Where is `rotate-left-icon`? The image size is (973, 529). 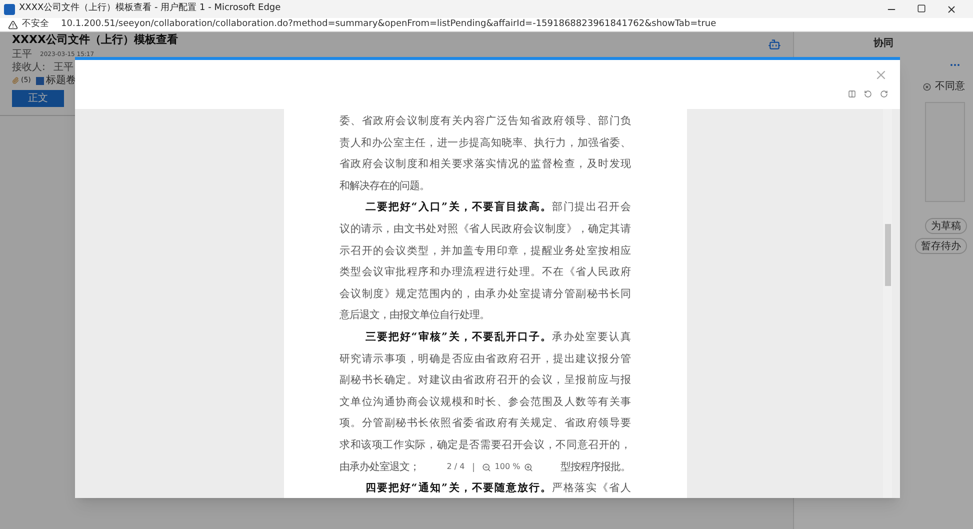 rotate-left-icon is located at coordinates (868, 94).